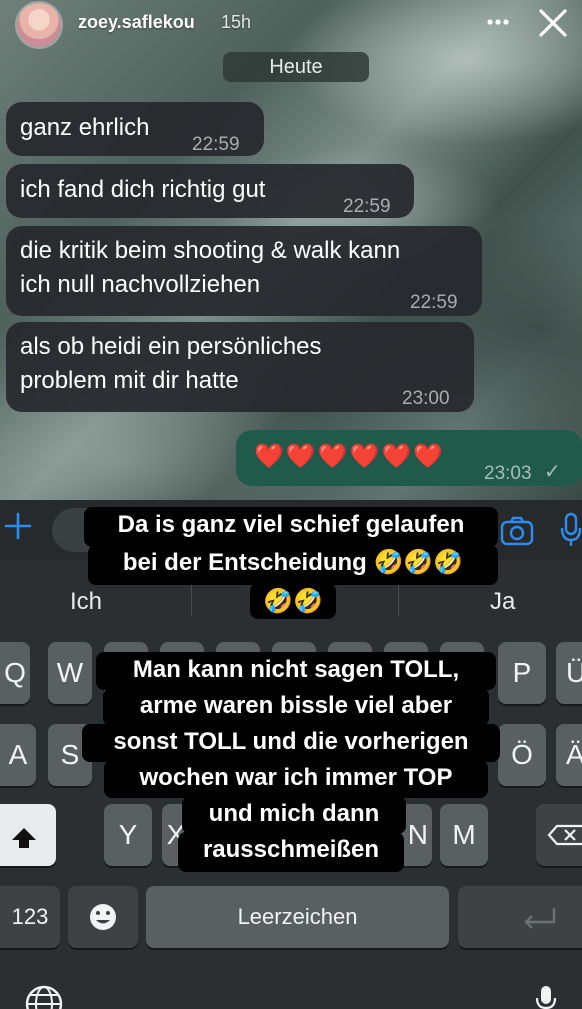 The height and width of the screenshot is (1009, 582). I want to click on caption-top-line: bei der Entscheidung 🤣🤣🤣, so click(293, 565).